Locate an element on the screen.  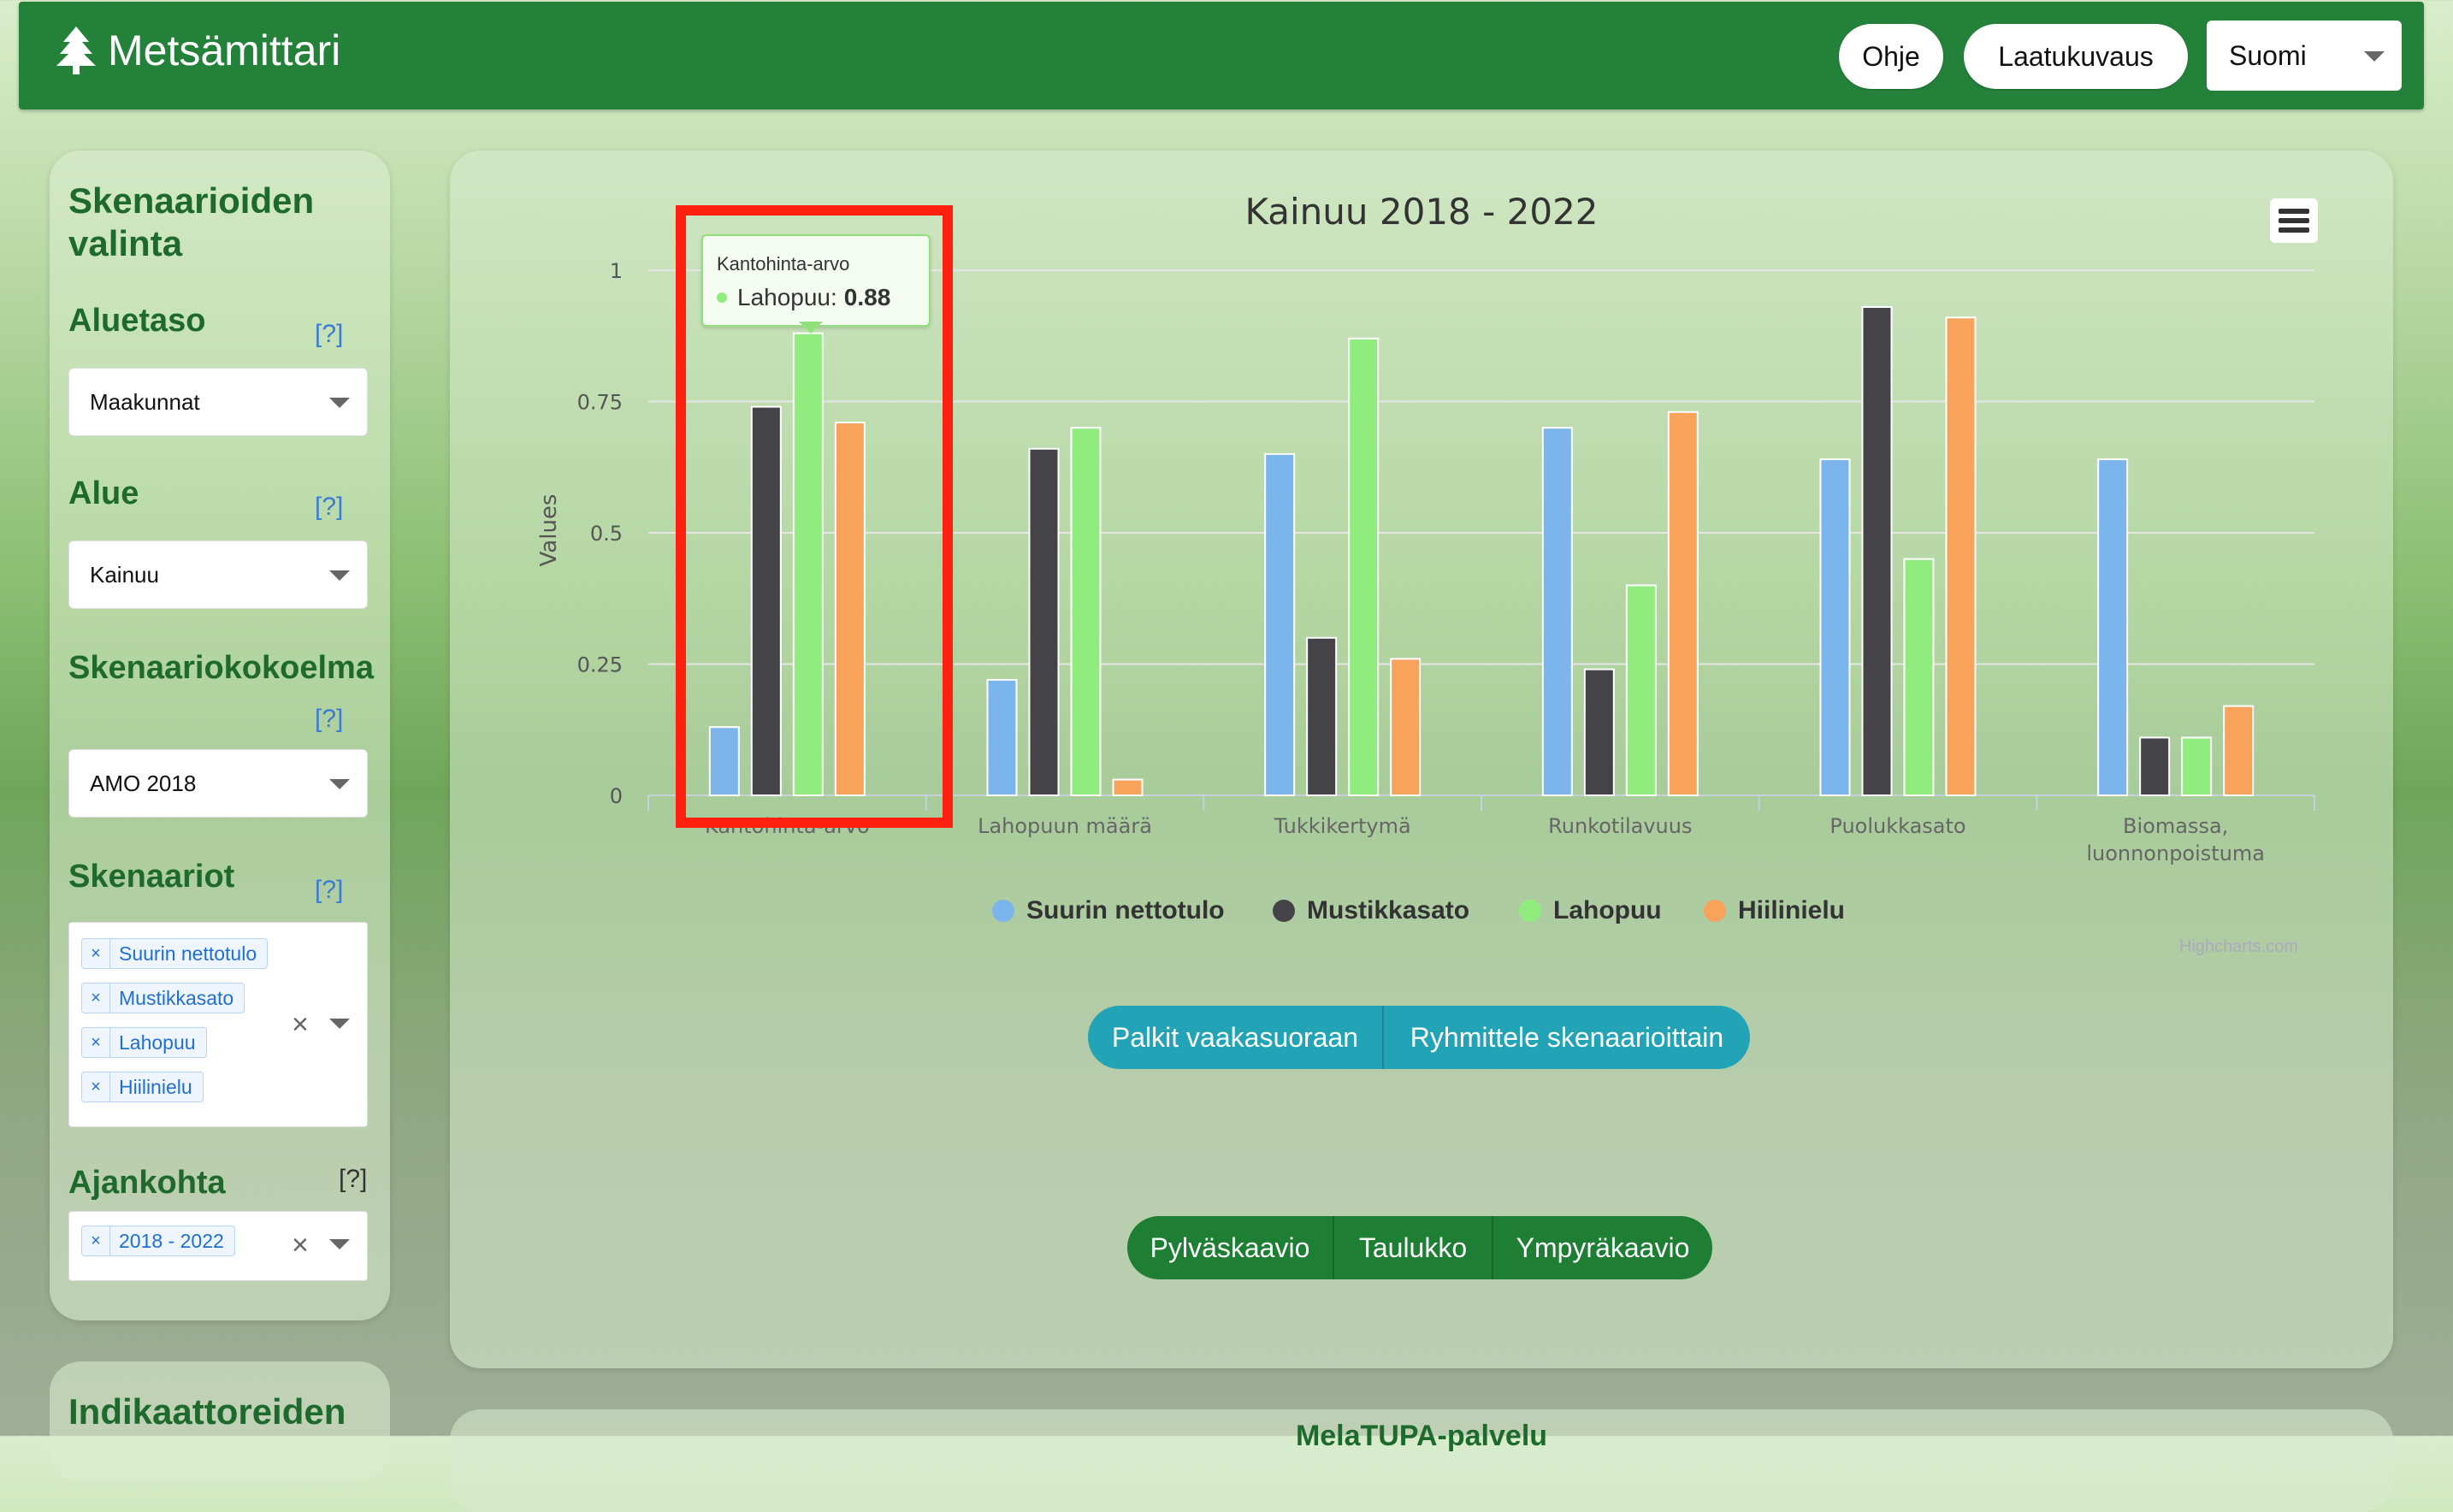
tooltip-value: 0.88 is located at coordinates (867, 297).